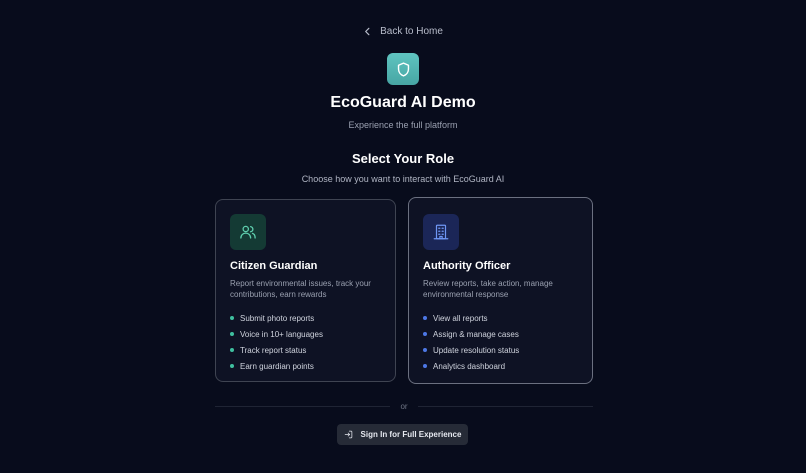 This screenshot has height=473, width=806. What do you see at coordinates (411, 31) in the screenshot?
I see `back-to-home-label: Back to Home` at bounding box center [411, 31].